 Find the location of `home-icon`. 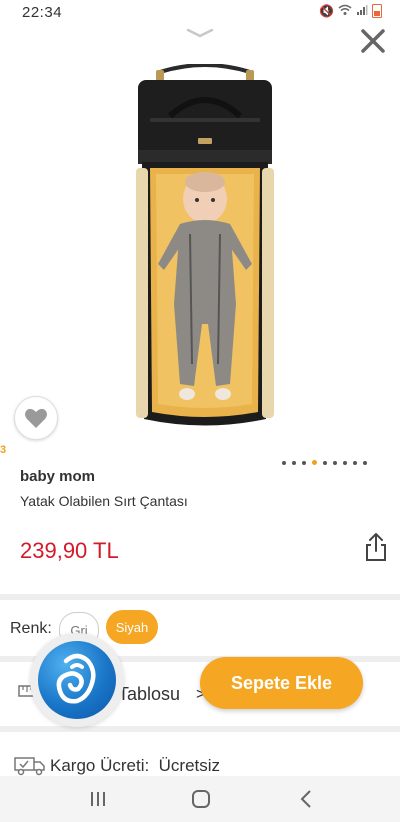

home-icon is located at coordinates (201, 799).